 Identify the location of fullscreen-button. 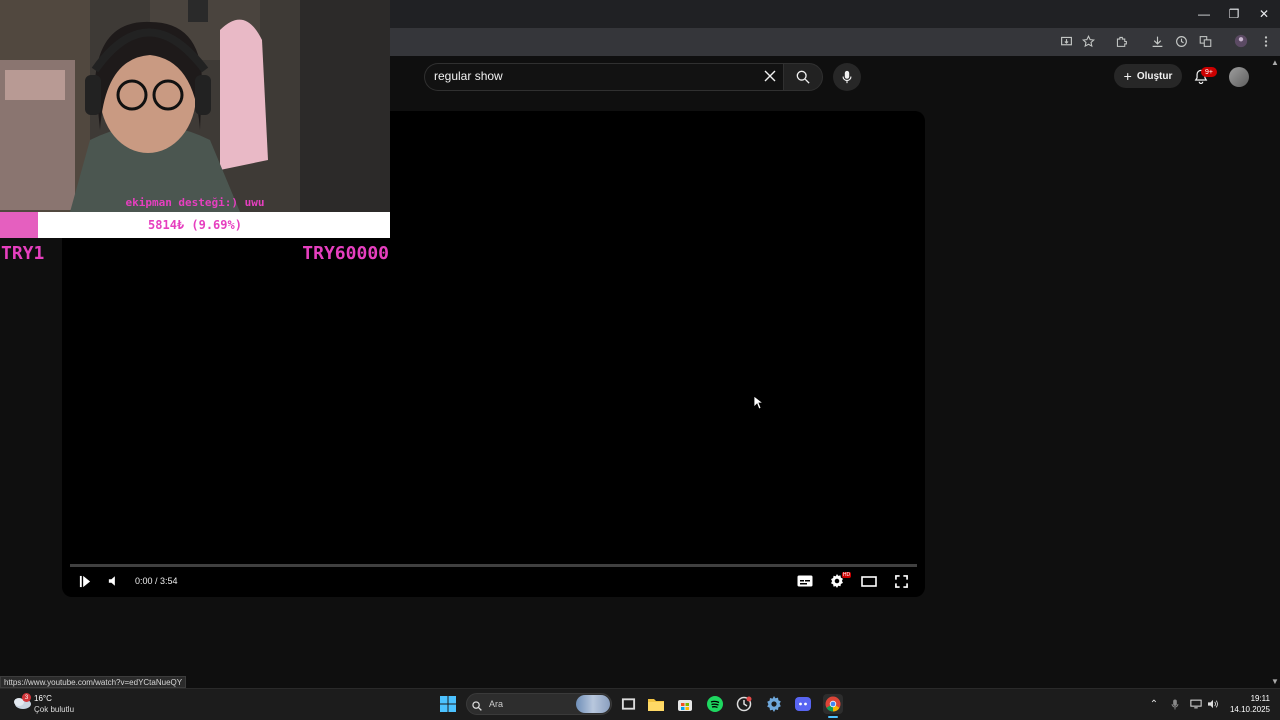
(901, 581).